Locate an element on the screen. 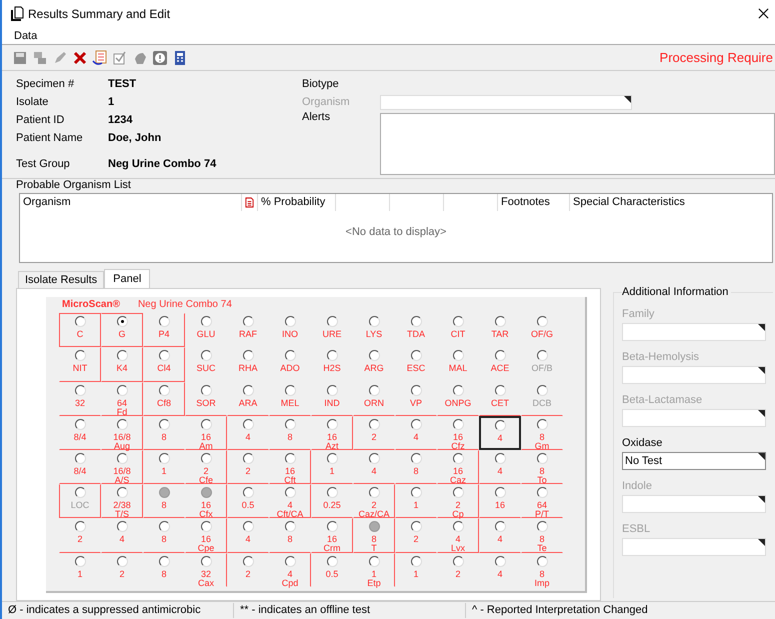 This screenshot has height=619, width=775. info-icon is located at coordinates (160, 58).